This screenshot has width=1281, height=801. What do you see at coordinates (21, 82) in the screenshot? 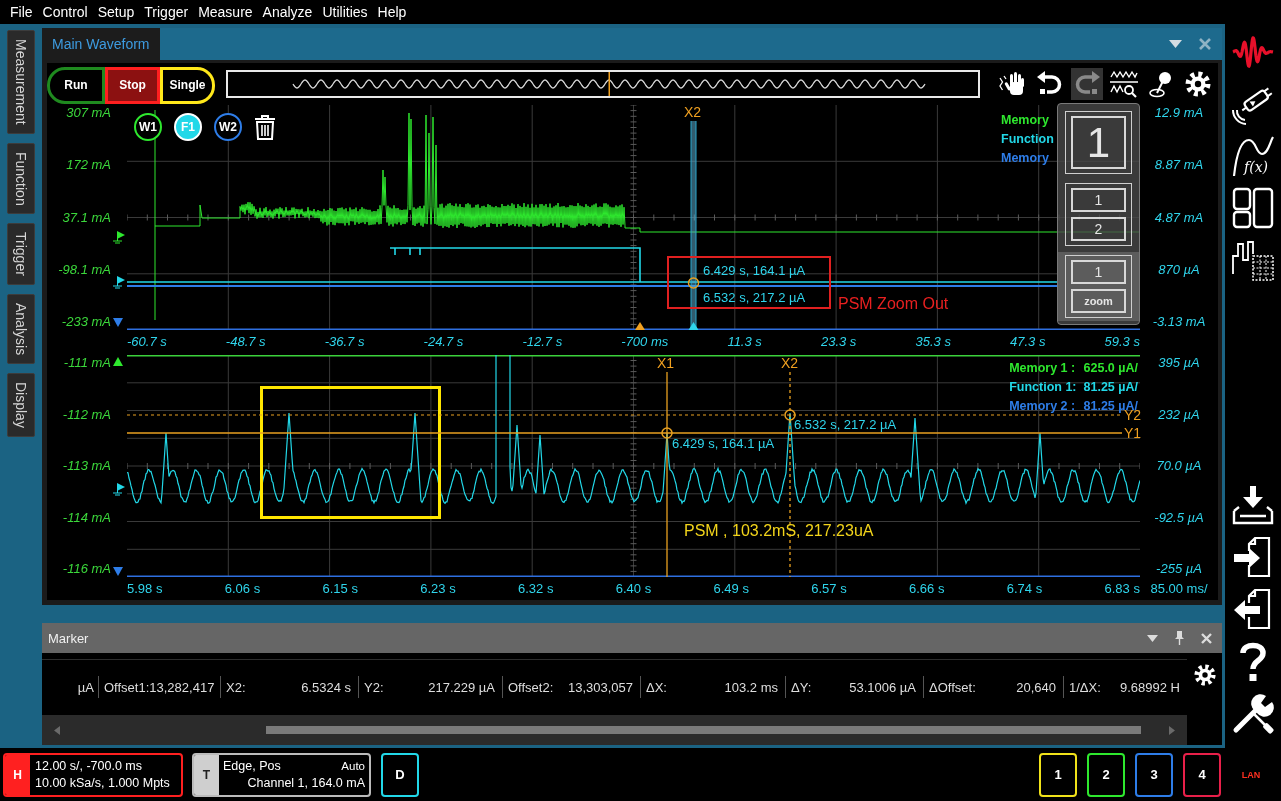
I see `side-tab: Measurement` at bounding box center [21, 82].